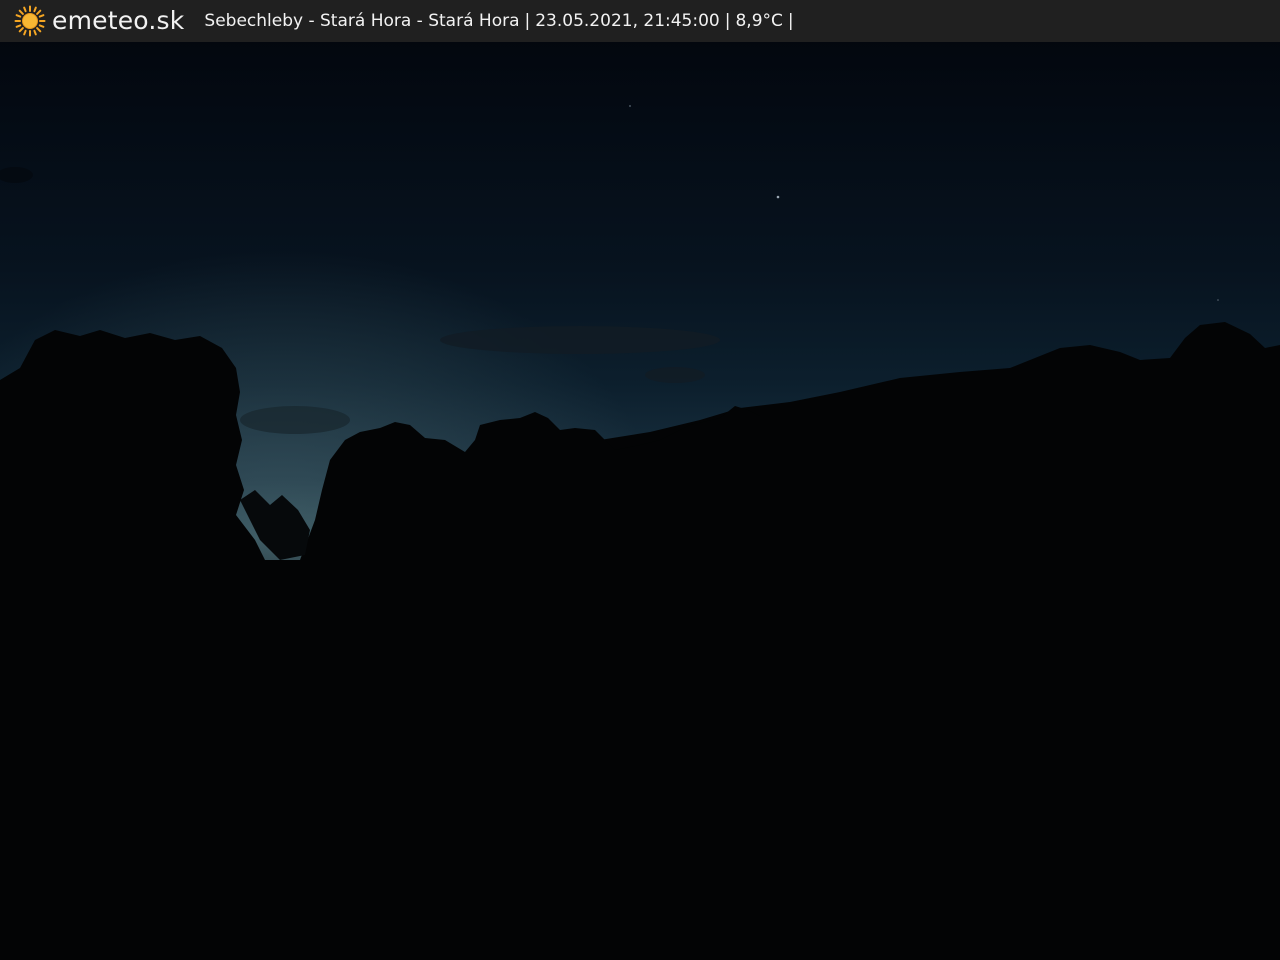  Describe the element at coordinates (627, 21) in the screenshot. I see `timestamp: 23.05.2021, 21:45:00` at that location.